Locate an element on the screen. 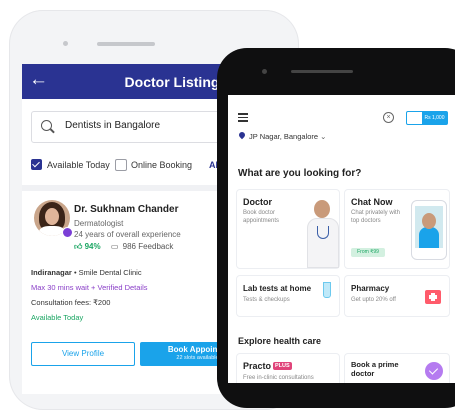  checkbox-online-booking is located at coordinates (121, 165).